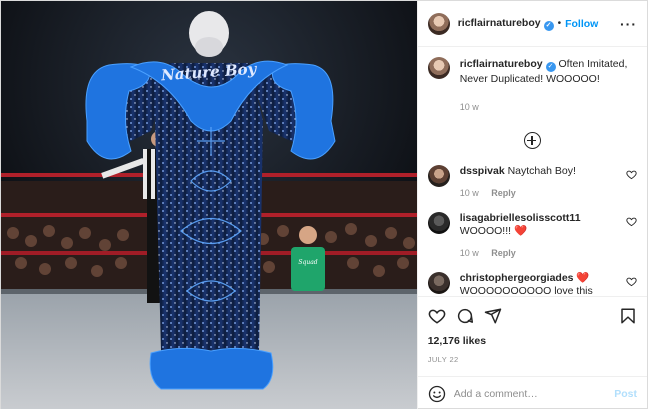  Describe the element at coordinates (540, 182) in the screenshot. I see `comment-body: dsspivak Naytchah Boy! 10 w Reply` at that location.